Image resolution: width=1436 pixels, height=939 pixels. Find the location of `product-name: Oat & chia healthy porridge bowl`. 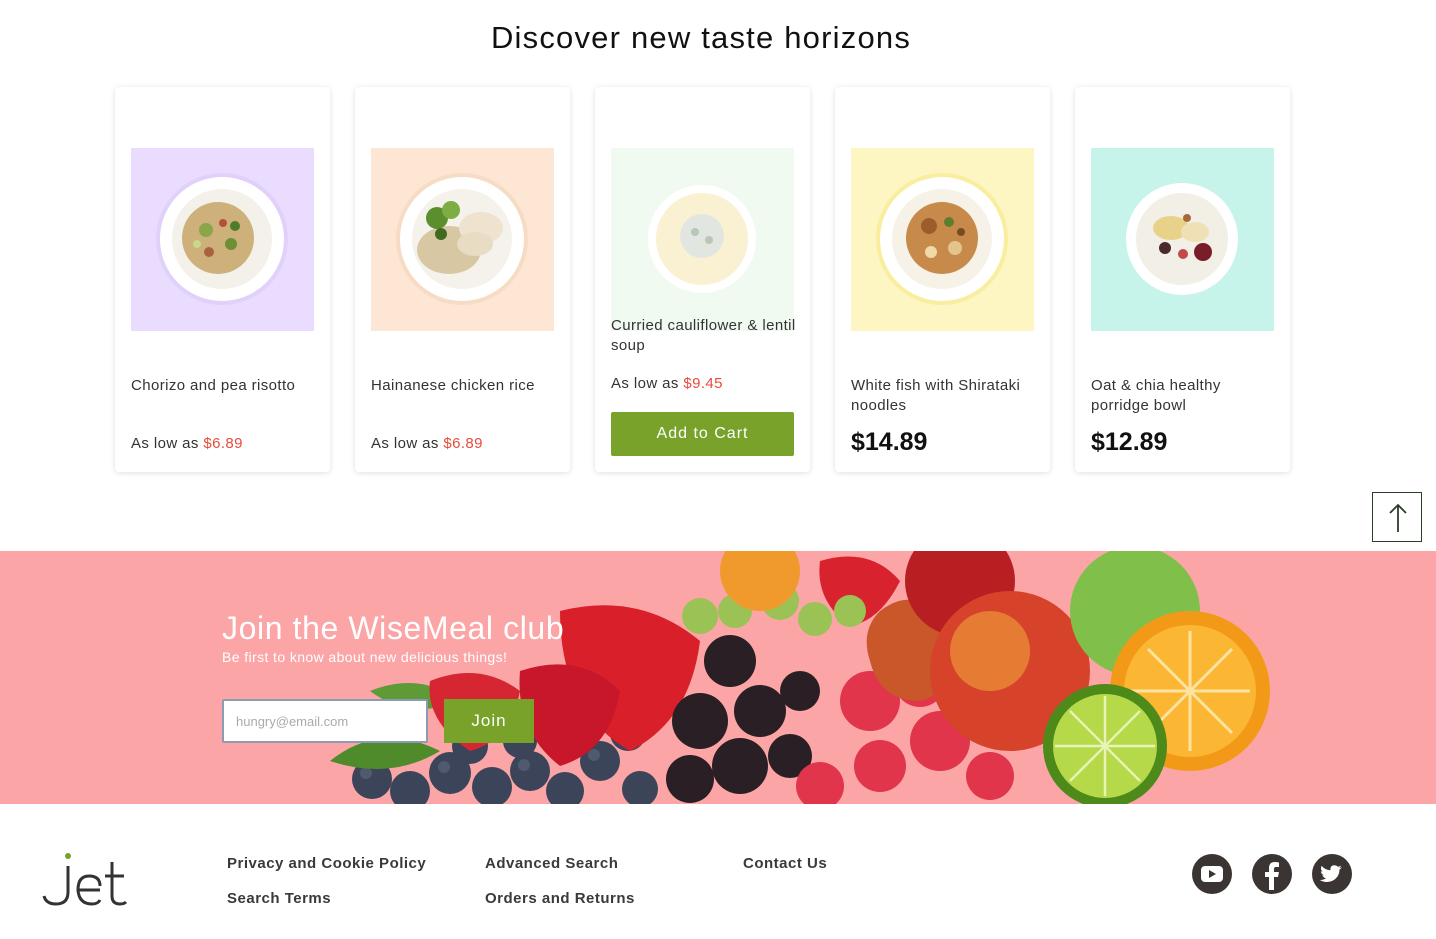

product-name: Oat & chia healthy porridge bowl is located at coordinates (1186, 396).